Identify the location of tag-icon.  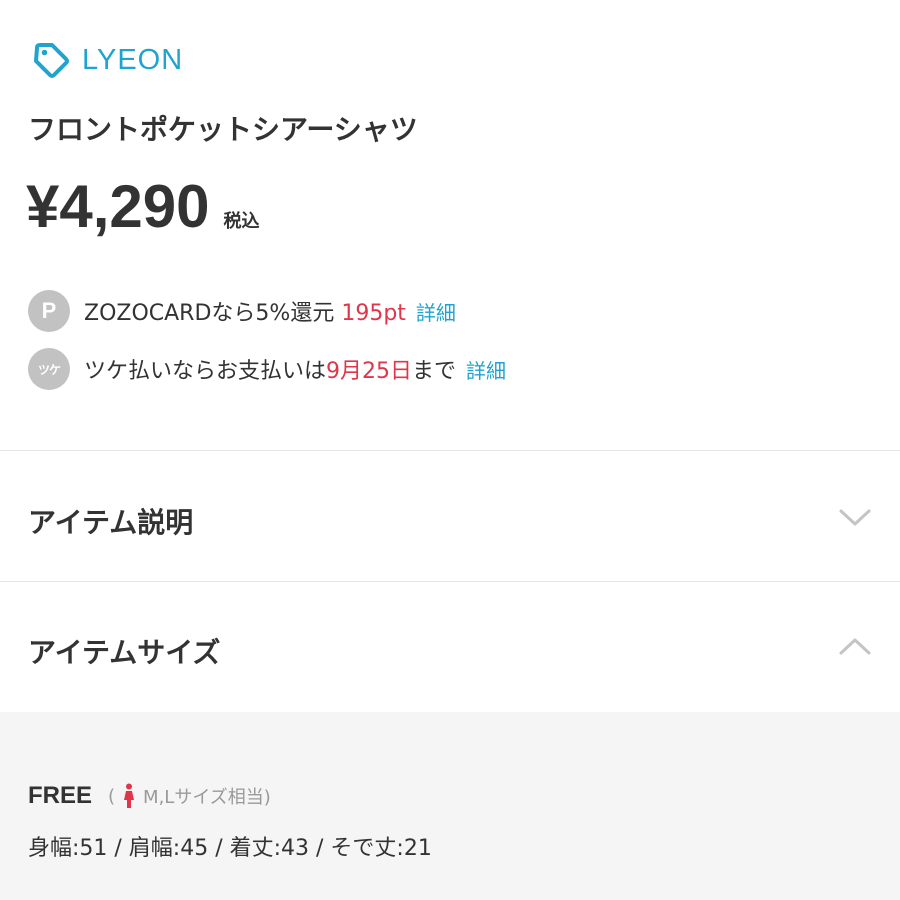
(51, 60).